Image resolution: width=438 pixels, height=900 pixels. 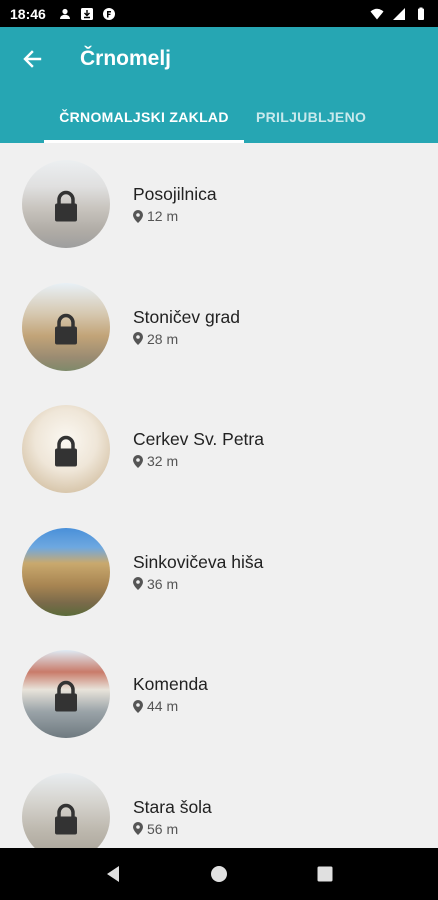 I want to click on download-icon, so click(x=86, y=13).